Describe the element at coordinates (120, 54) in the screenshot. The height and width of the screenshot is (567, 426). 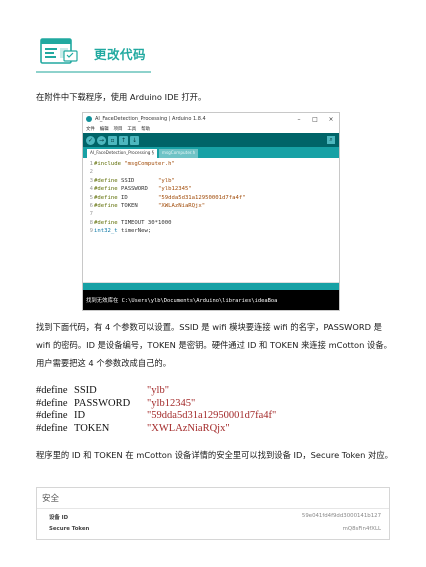
I see `section-title: 更改代码` at that location.